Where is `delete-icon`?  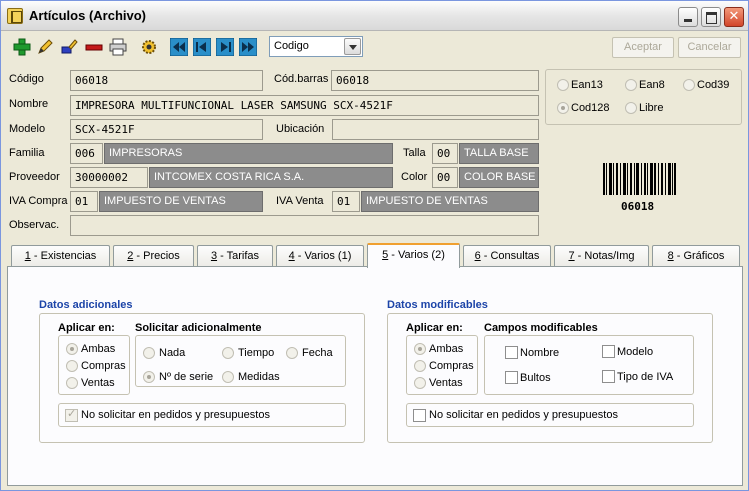 delete-icon is located at coordinates (93, 46).